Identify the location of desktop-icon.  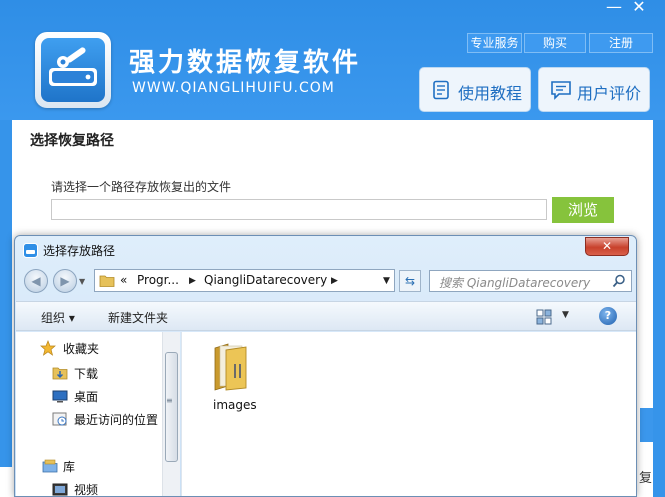
(60, 396).